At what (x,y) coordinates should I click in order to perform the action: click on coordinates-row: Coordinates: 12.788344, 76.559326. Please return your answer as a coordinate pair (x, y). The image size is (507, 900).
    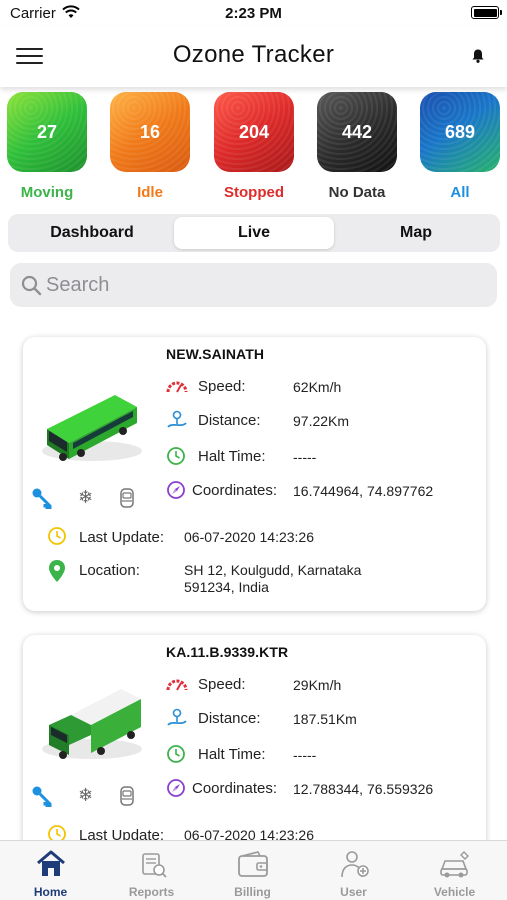
    Looking at the image, I should click on (326, 789).